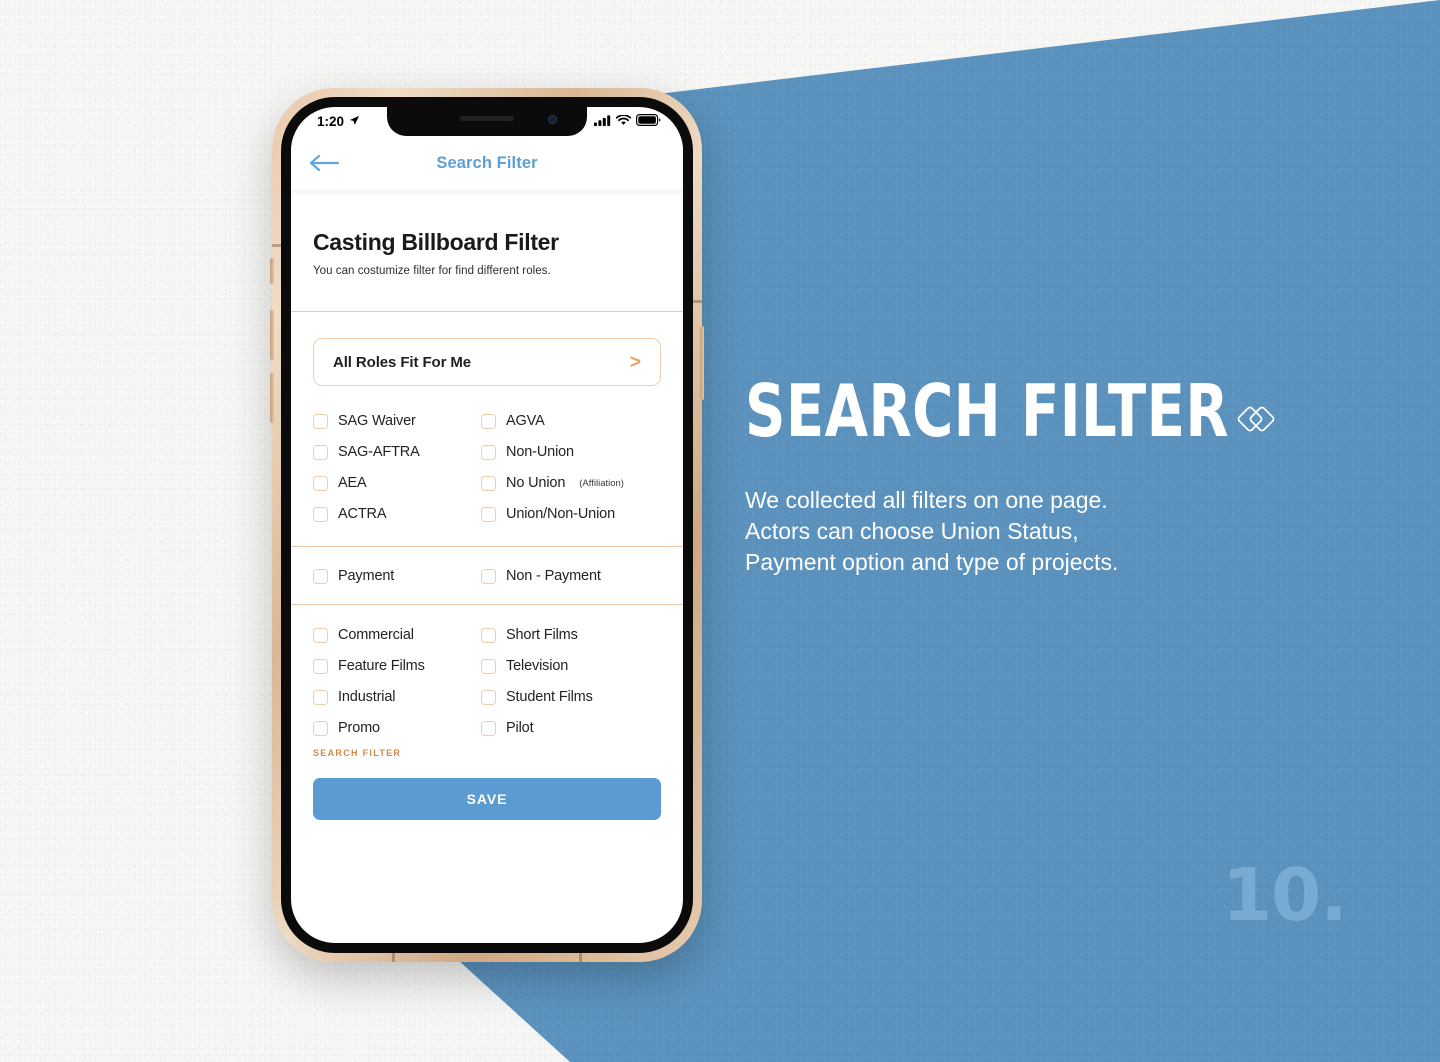 The height and width of the screenshot is (1062, 1440). Describe the element at coordinates (635, 362) in the screenshot. I see `chevron-right-icon: >` at that location.